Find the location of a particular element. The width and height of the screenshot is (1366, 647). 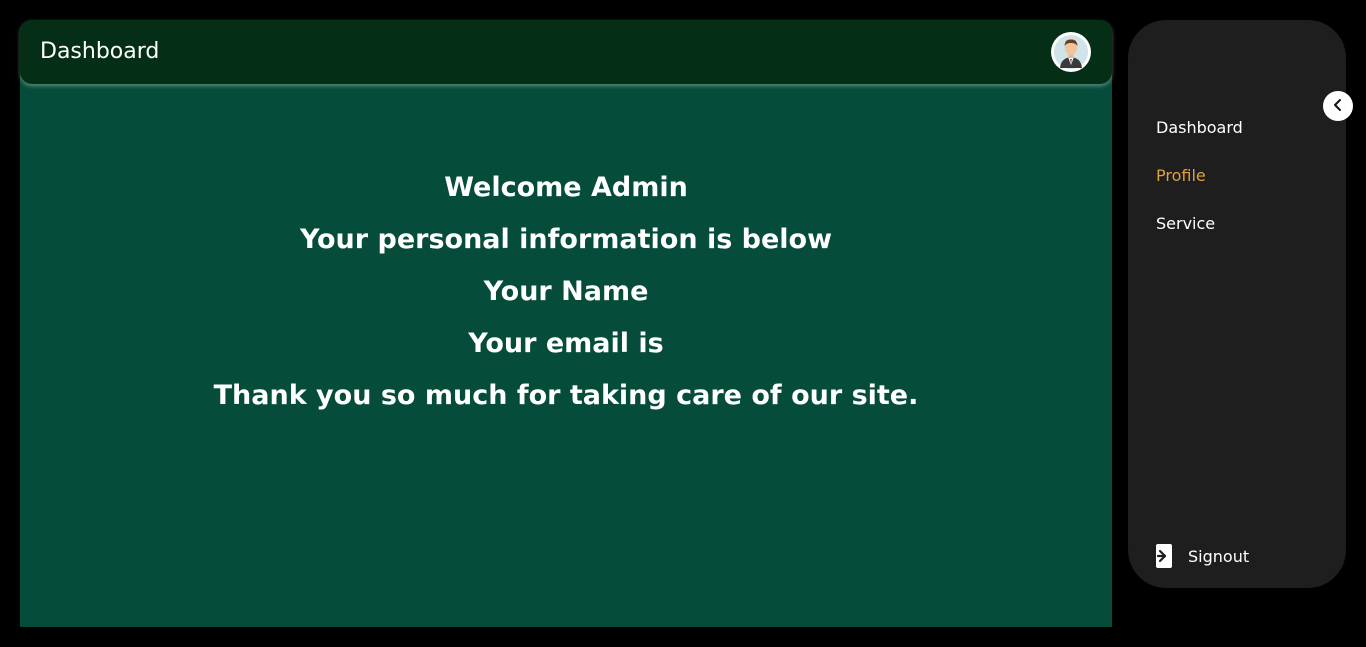

signout-button: Signout is located at coordinates (1201, 556).